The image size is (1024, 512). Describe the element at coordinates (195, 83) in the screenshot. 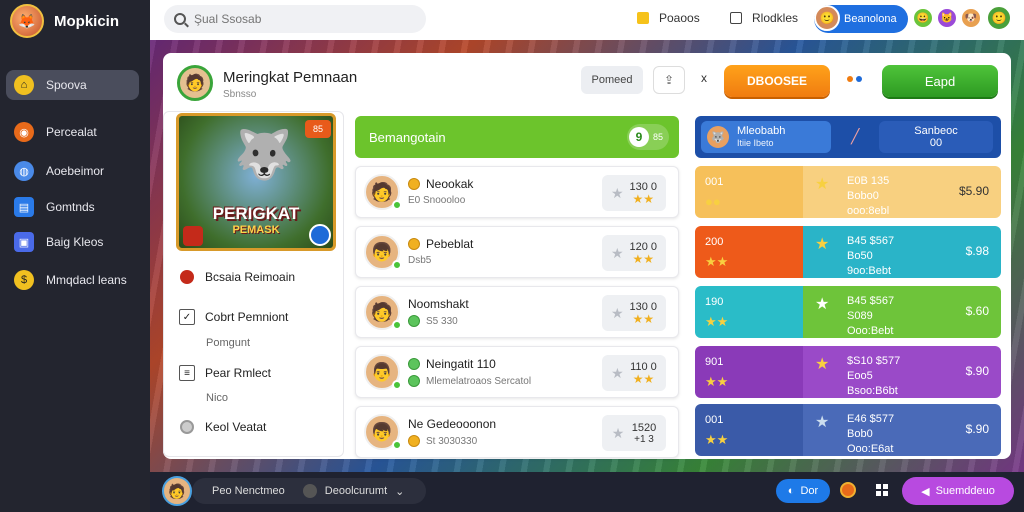

I see `header-avatar: 🧑` at that location.